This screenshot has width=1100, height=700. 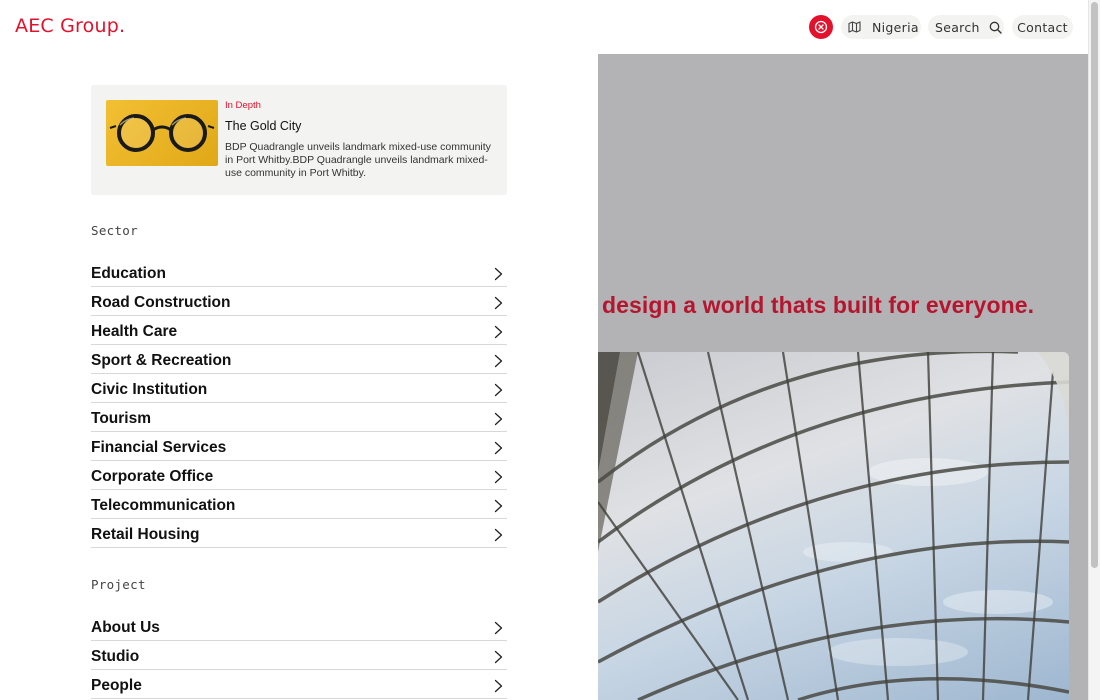 What do you see at coordinates (145, 534) in the screenshot?
I see `menu-item-label: Retail Housing` at bounding box center [145, 534].